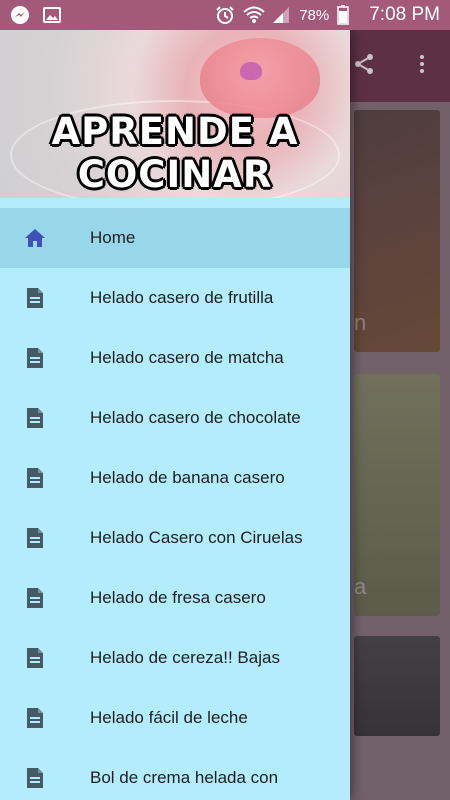 The width and height of the screenshot is (450, 800). Describe the element at coordinates (196, 537) in the screenshot. I see `menu-item-label: Helado Casero con Ciruelas` at that location.